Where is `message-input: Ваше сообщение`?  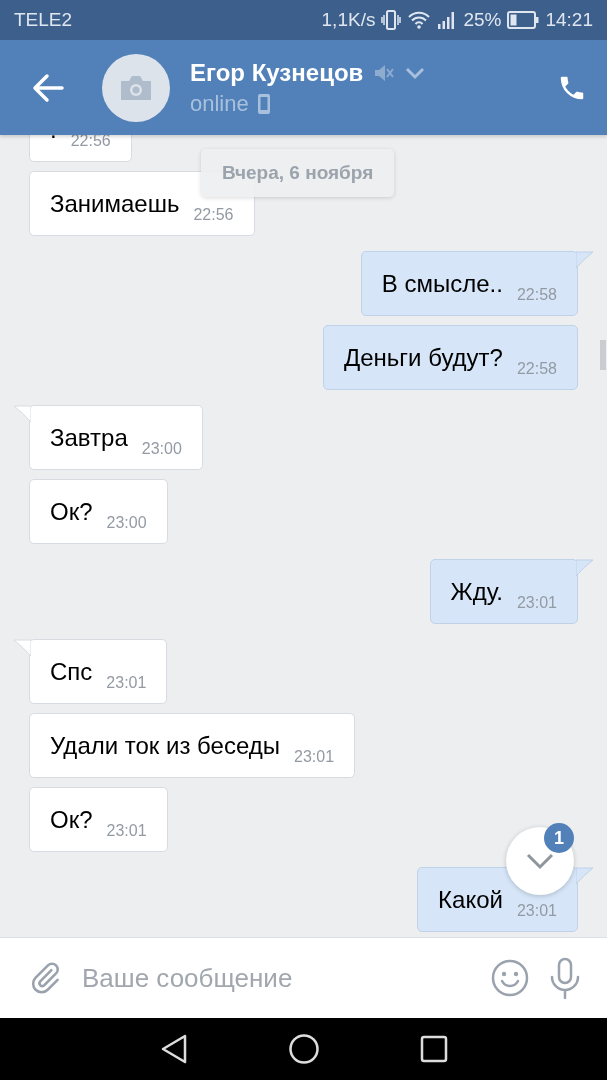
message-input: Ваше сообщение is located at coordinates (276, 978).